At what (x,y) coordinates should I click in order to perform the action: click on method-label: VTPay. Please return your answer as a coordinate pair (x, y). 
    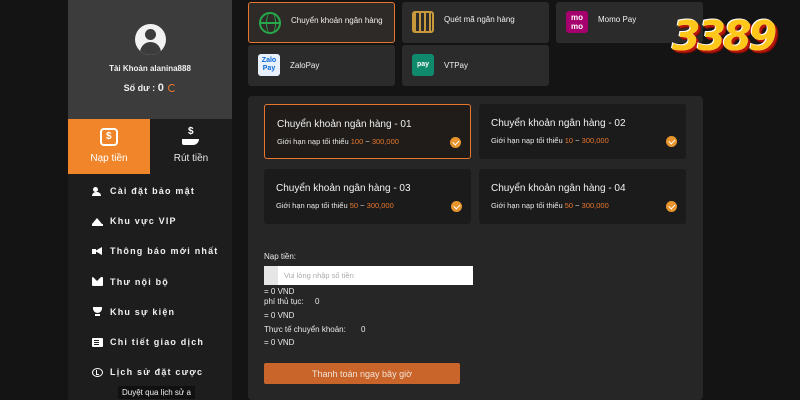
    Looking at the image, I should click on (456, 65).